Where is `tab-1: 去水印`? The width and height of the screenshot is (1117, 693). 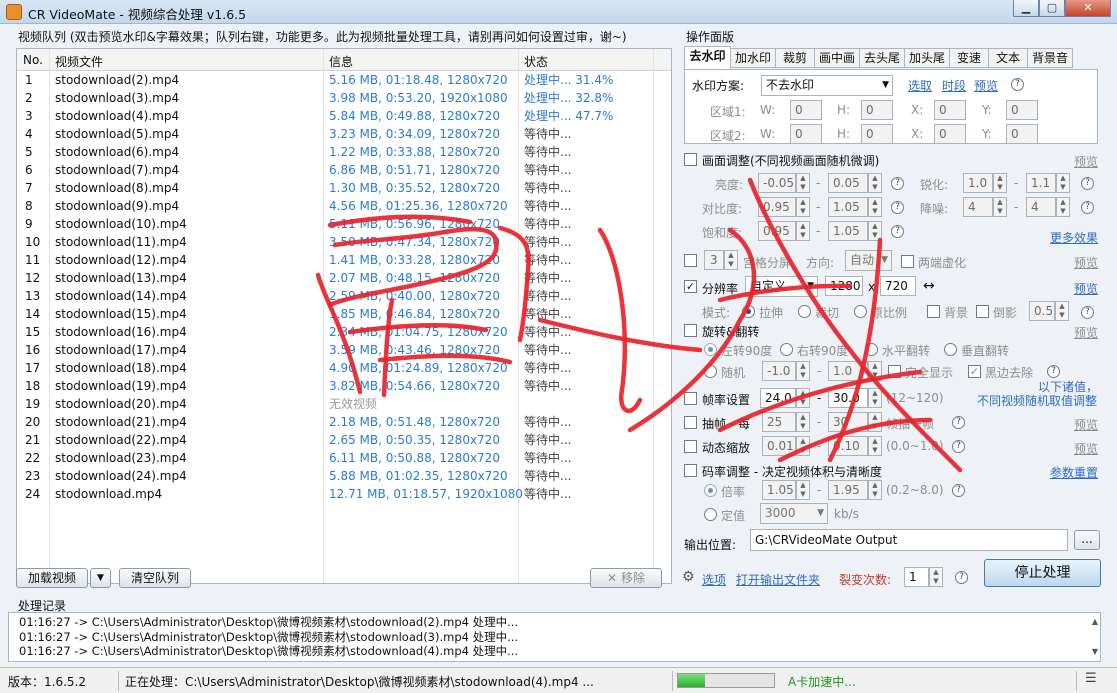
tab-1: 去水印 is located at coordinates (707, 57).